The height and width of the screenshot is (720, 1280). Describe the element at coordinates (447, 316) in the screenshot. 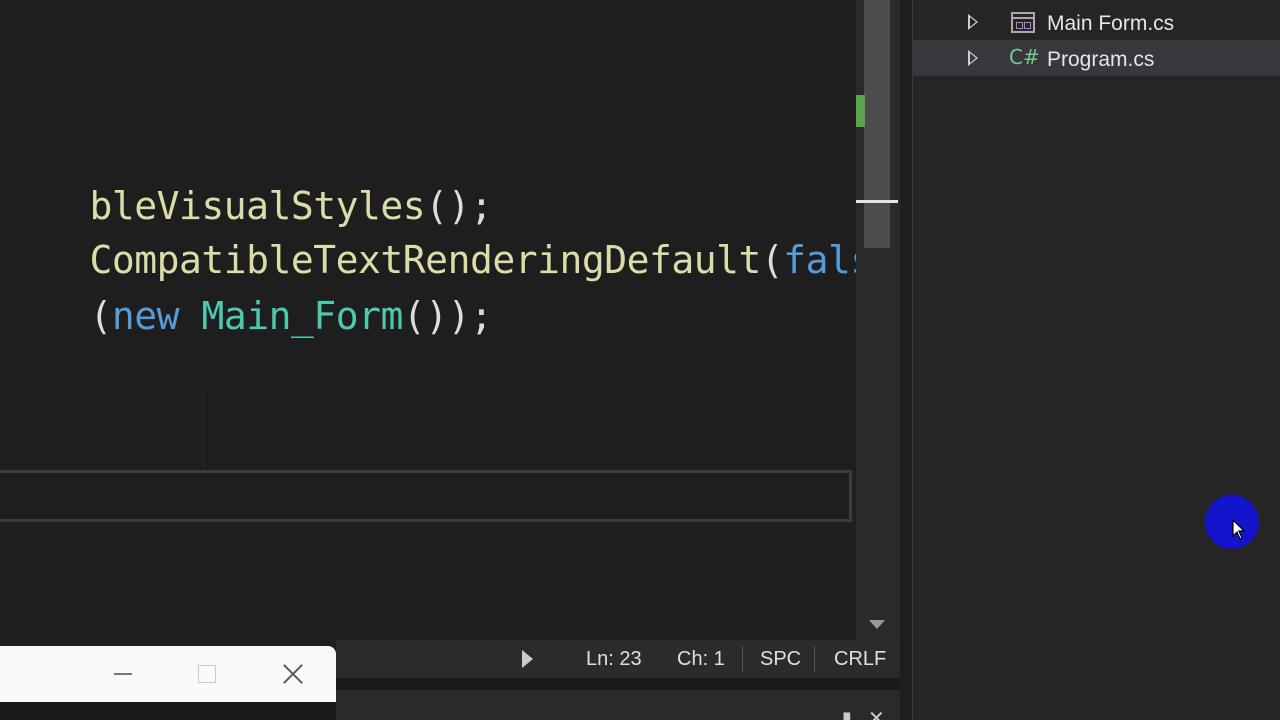

I see `code-token: ());` at that location.